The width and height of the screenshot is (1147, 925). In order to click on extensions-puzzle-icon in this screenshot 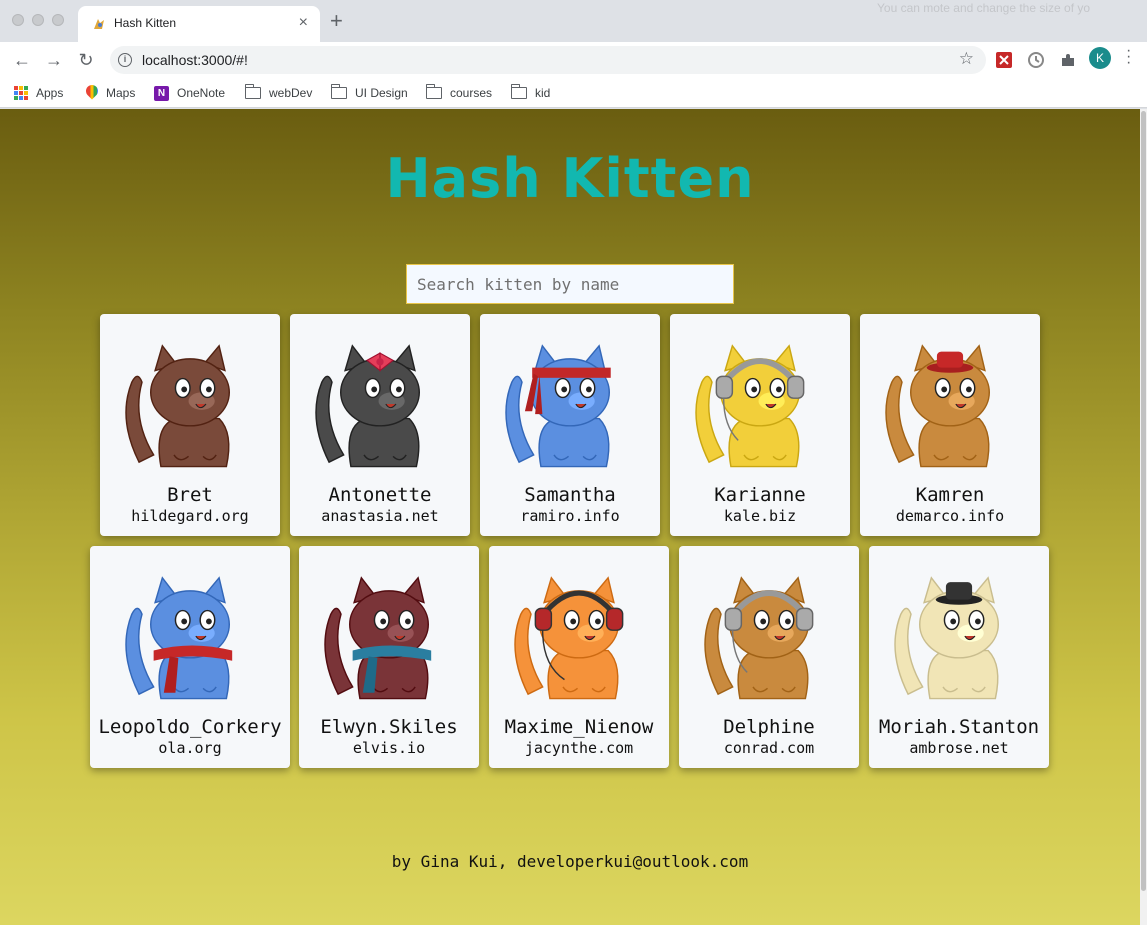, I will do `click(1068, 60)`.